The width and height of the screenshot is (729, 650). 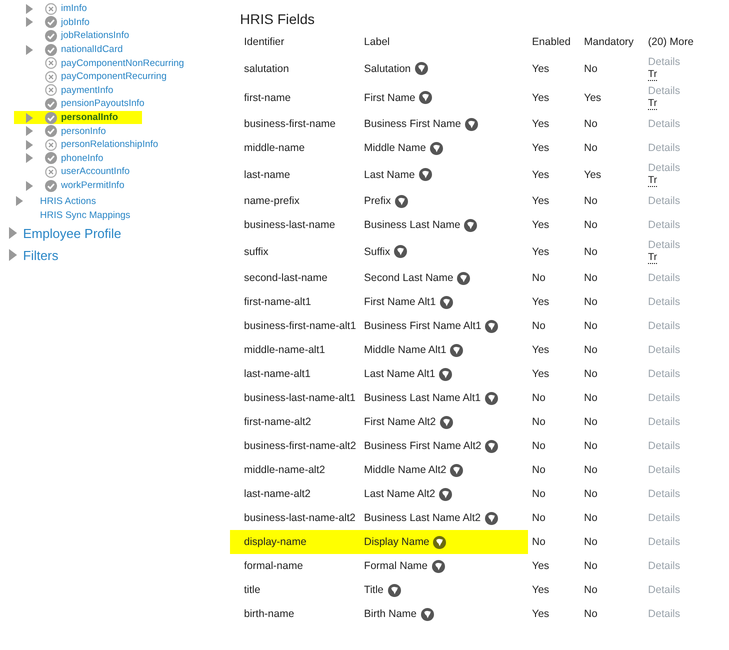 I want to click on field-label: Second Last Name, so click(x=409, y=278).